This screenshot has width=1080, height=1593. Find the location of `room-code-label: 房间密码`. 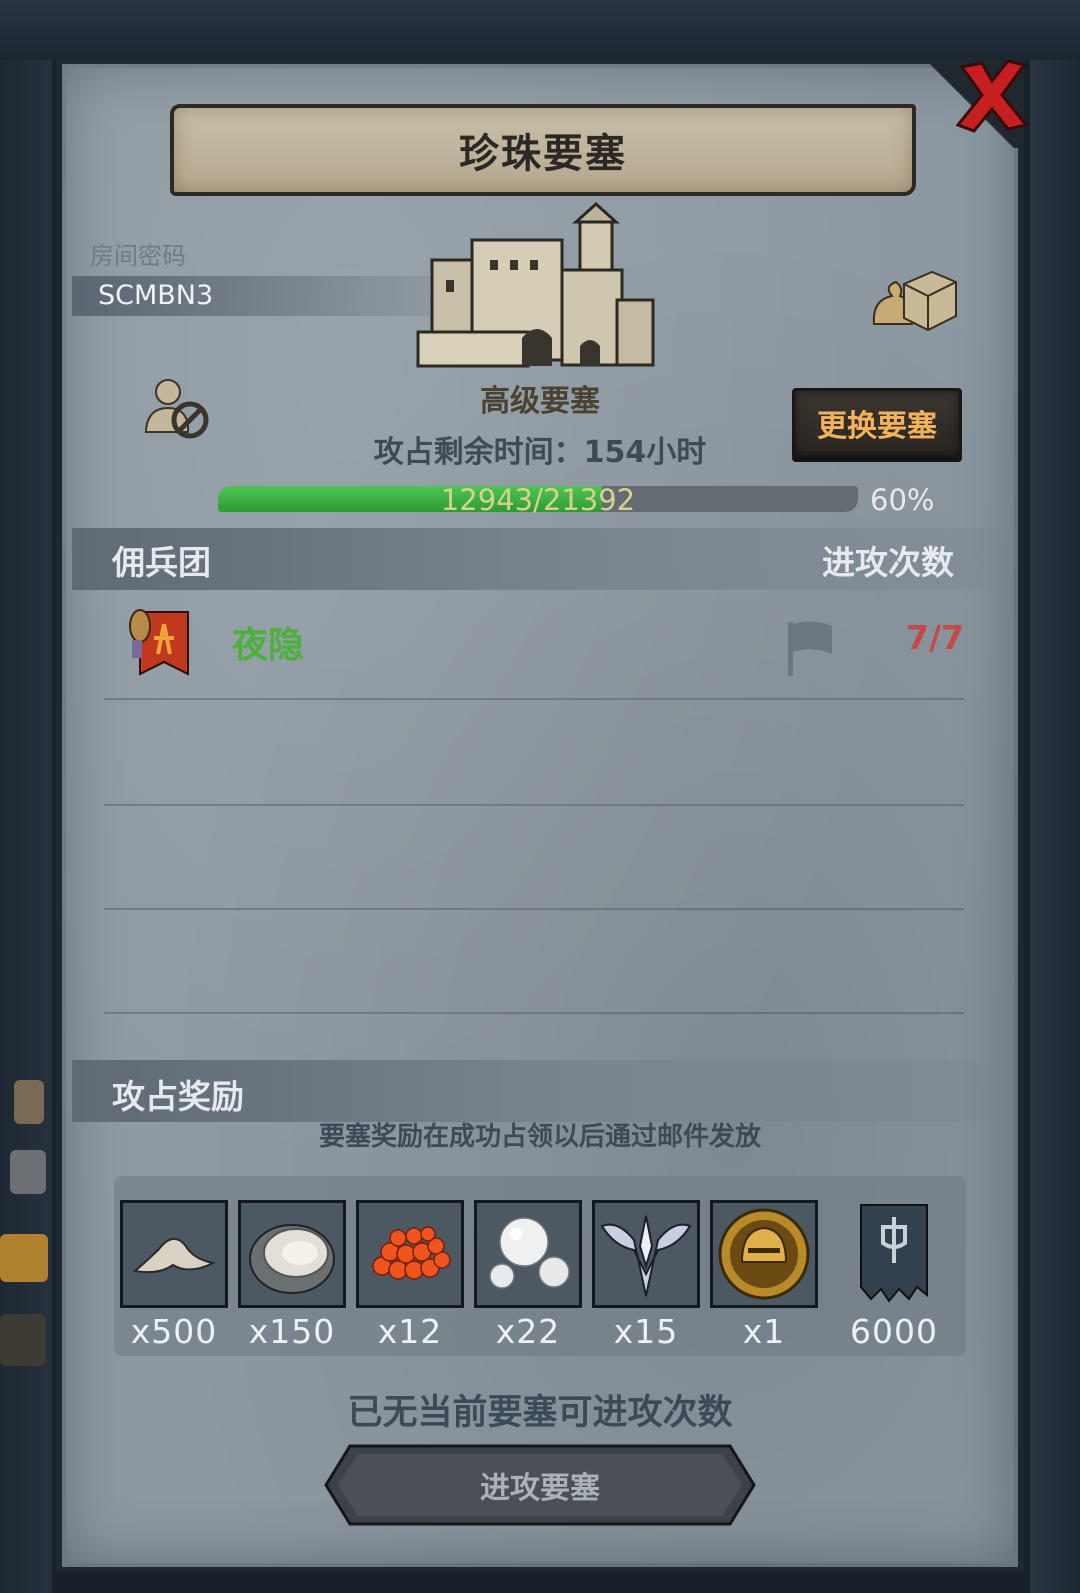

room-code-label: 房间密码 is located at coordinates (138, 256).